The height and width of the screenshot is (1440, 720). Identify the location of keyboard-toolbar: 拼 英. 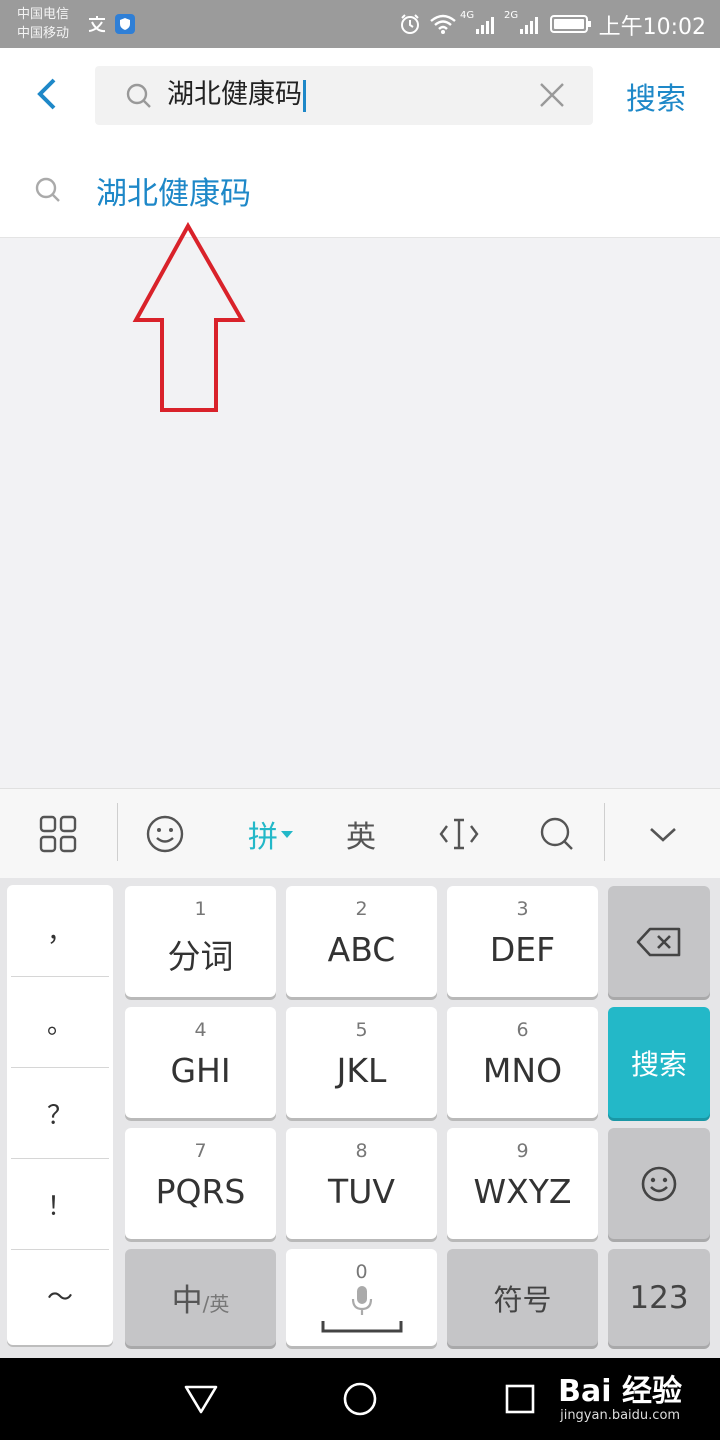
(360, 833).